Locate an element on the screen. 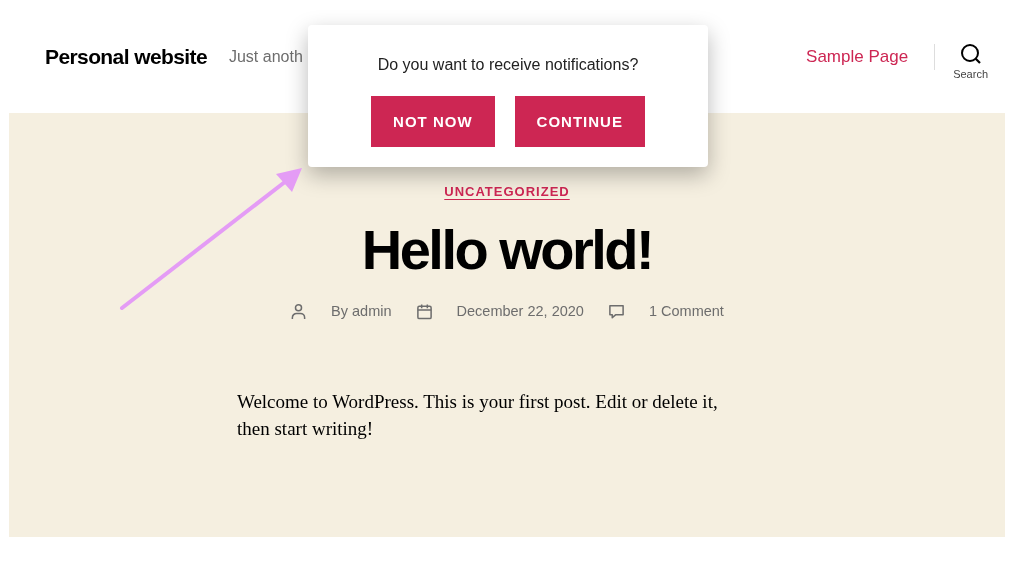  site-title: Personal website is located at coordinates (126, 56).